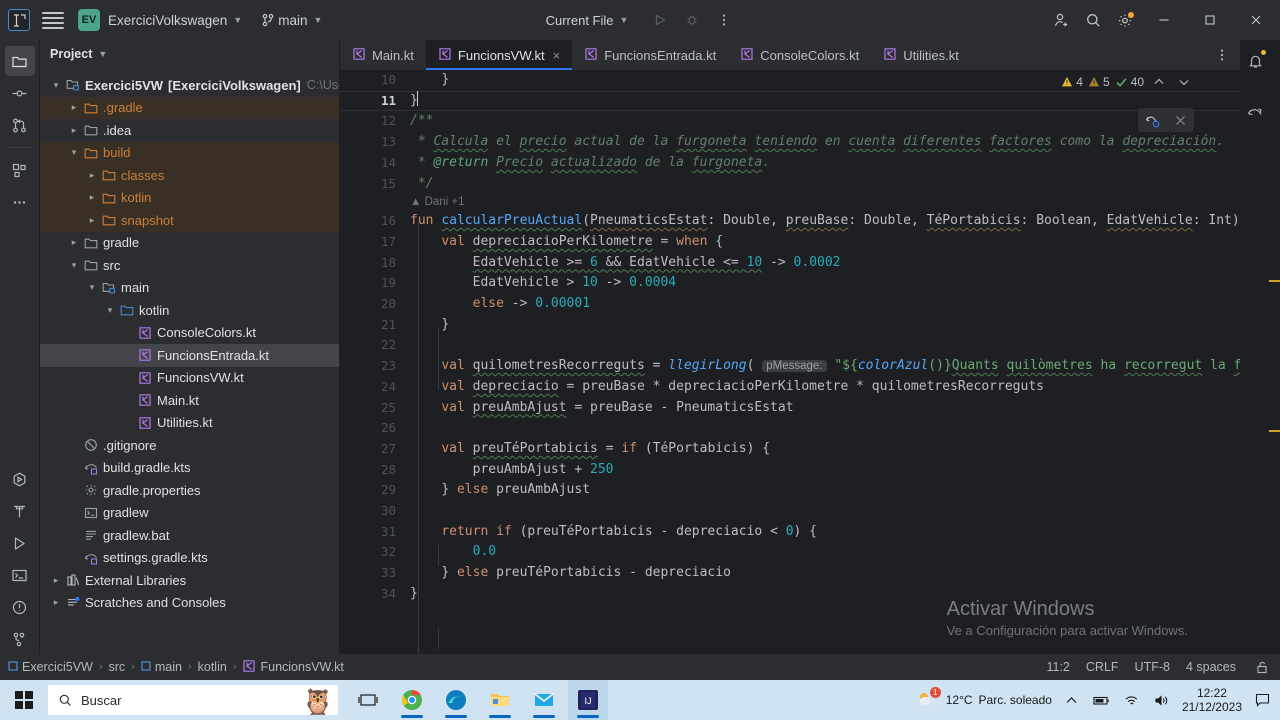 This screenshot has width=1280, height=720. Describe the element at coordinates (374, 163) in the screenshot. I see `line-number: 14` at that location.